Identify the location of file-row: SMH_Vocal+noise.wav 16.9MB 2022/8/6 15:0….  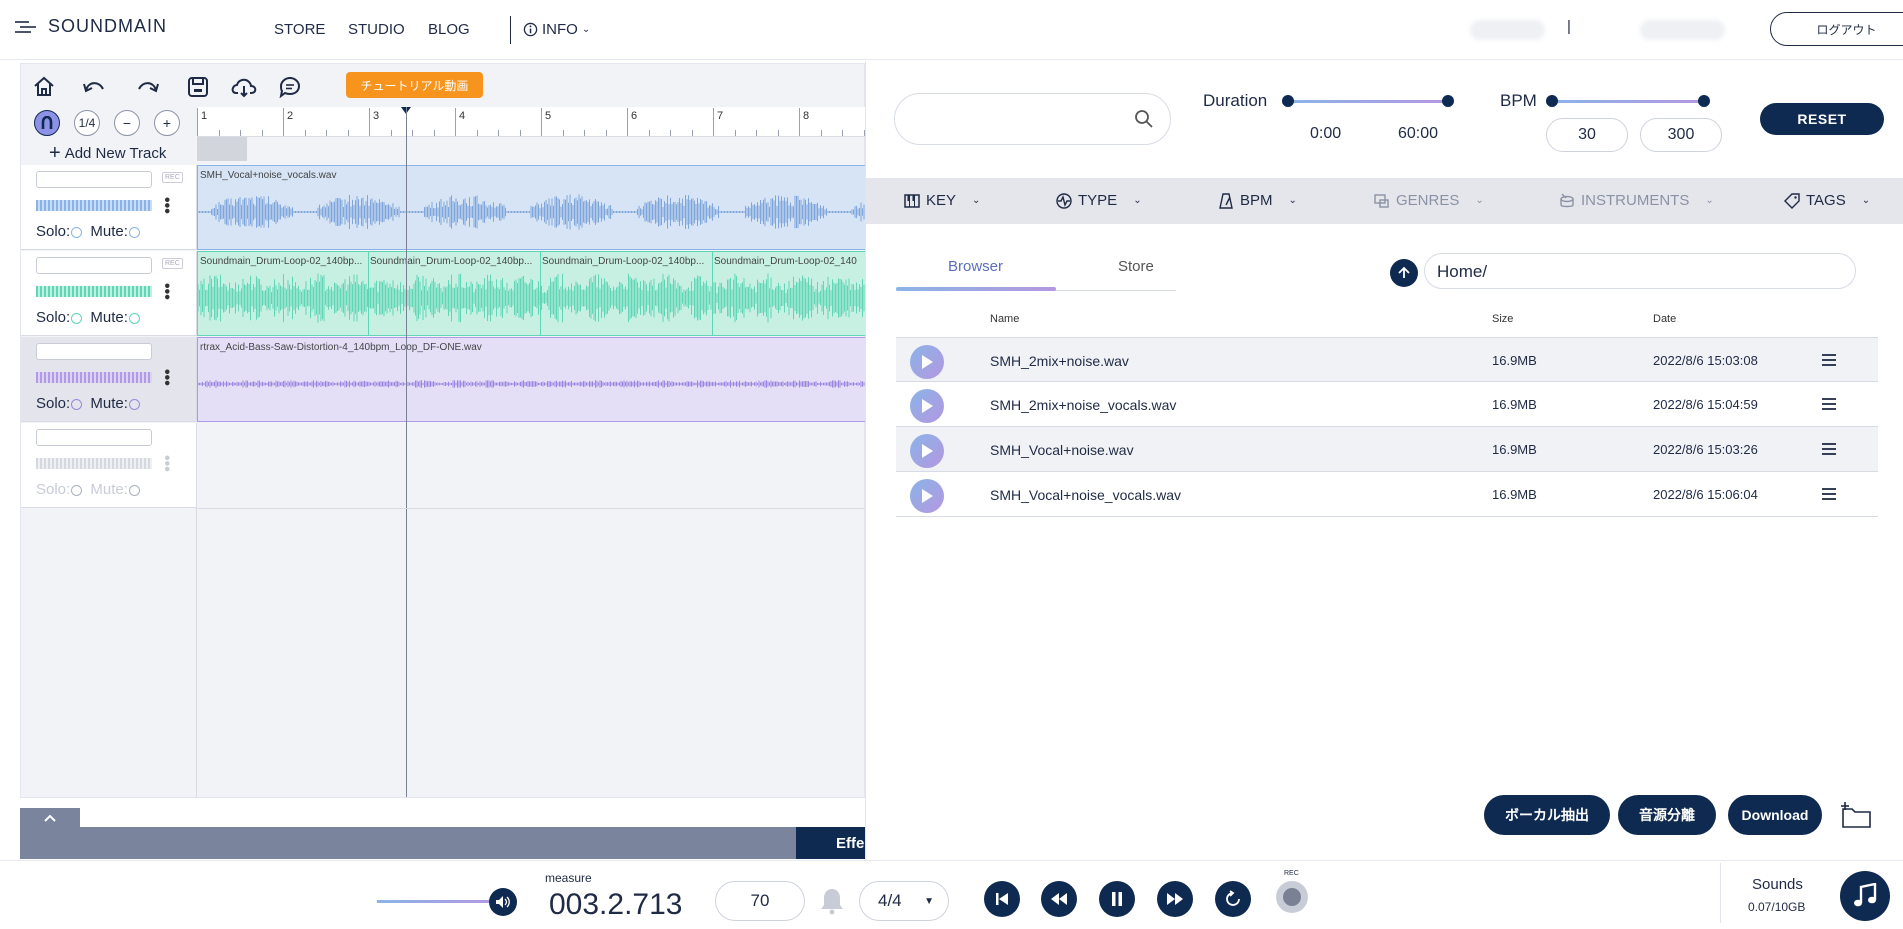
(1387, 449).